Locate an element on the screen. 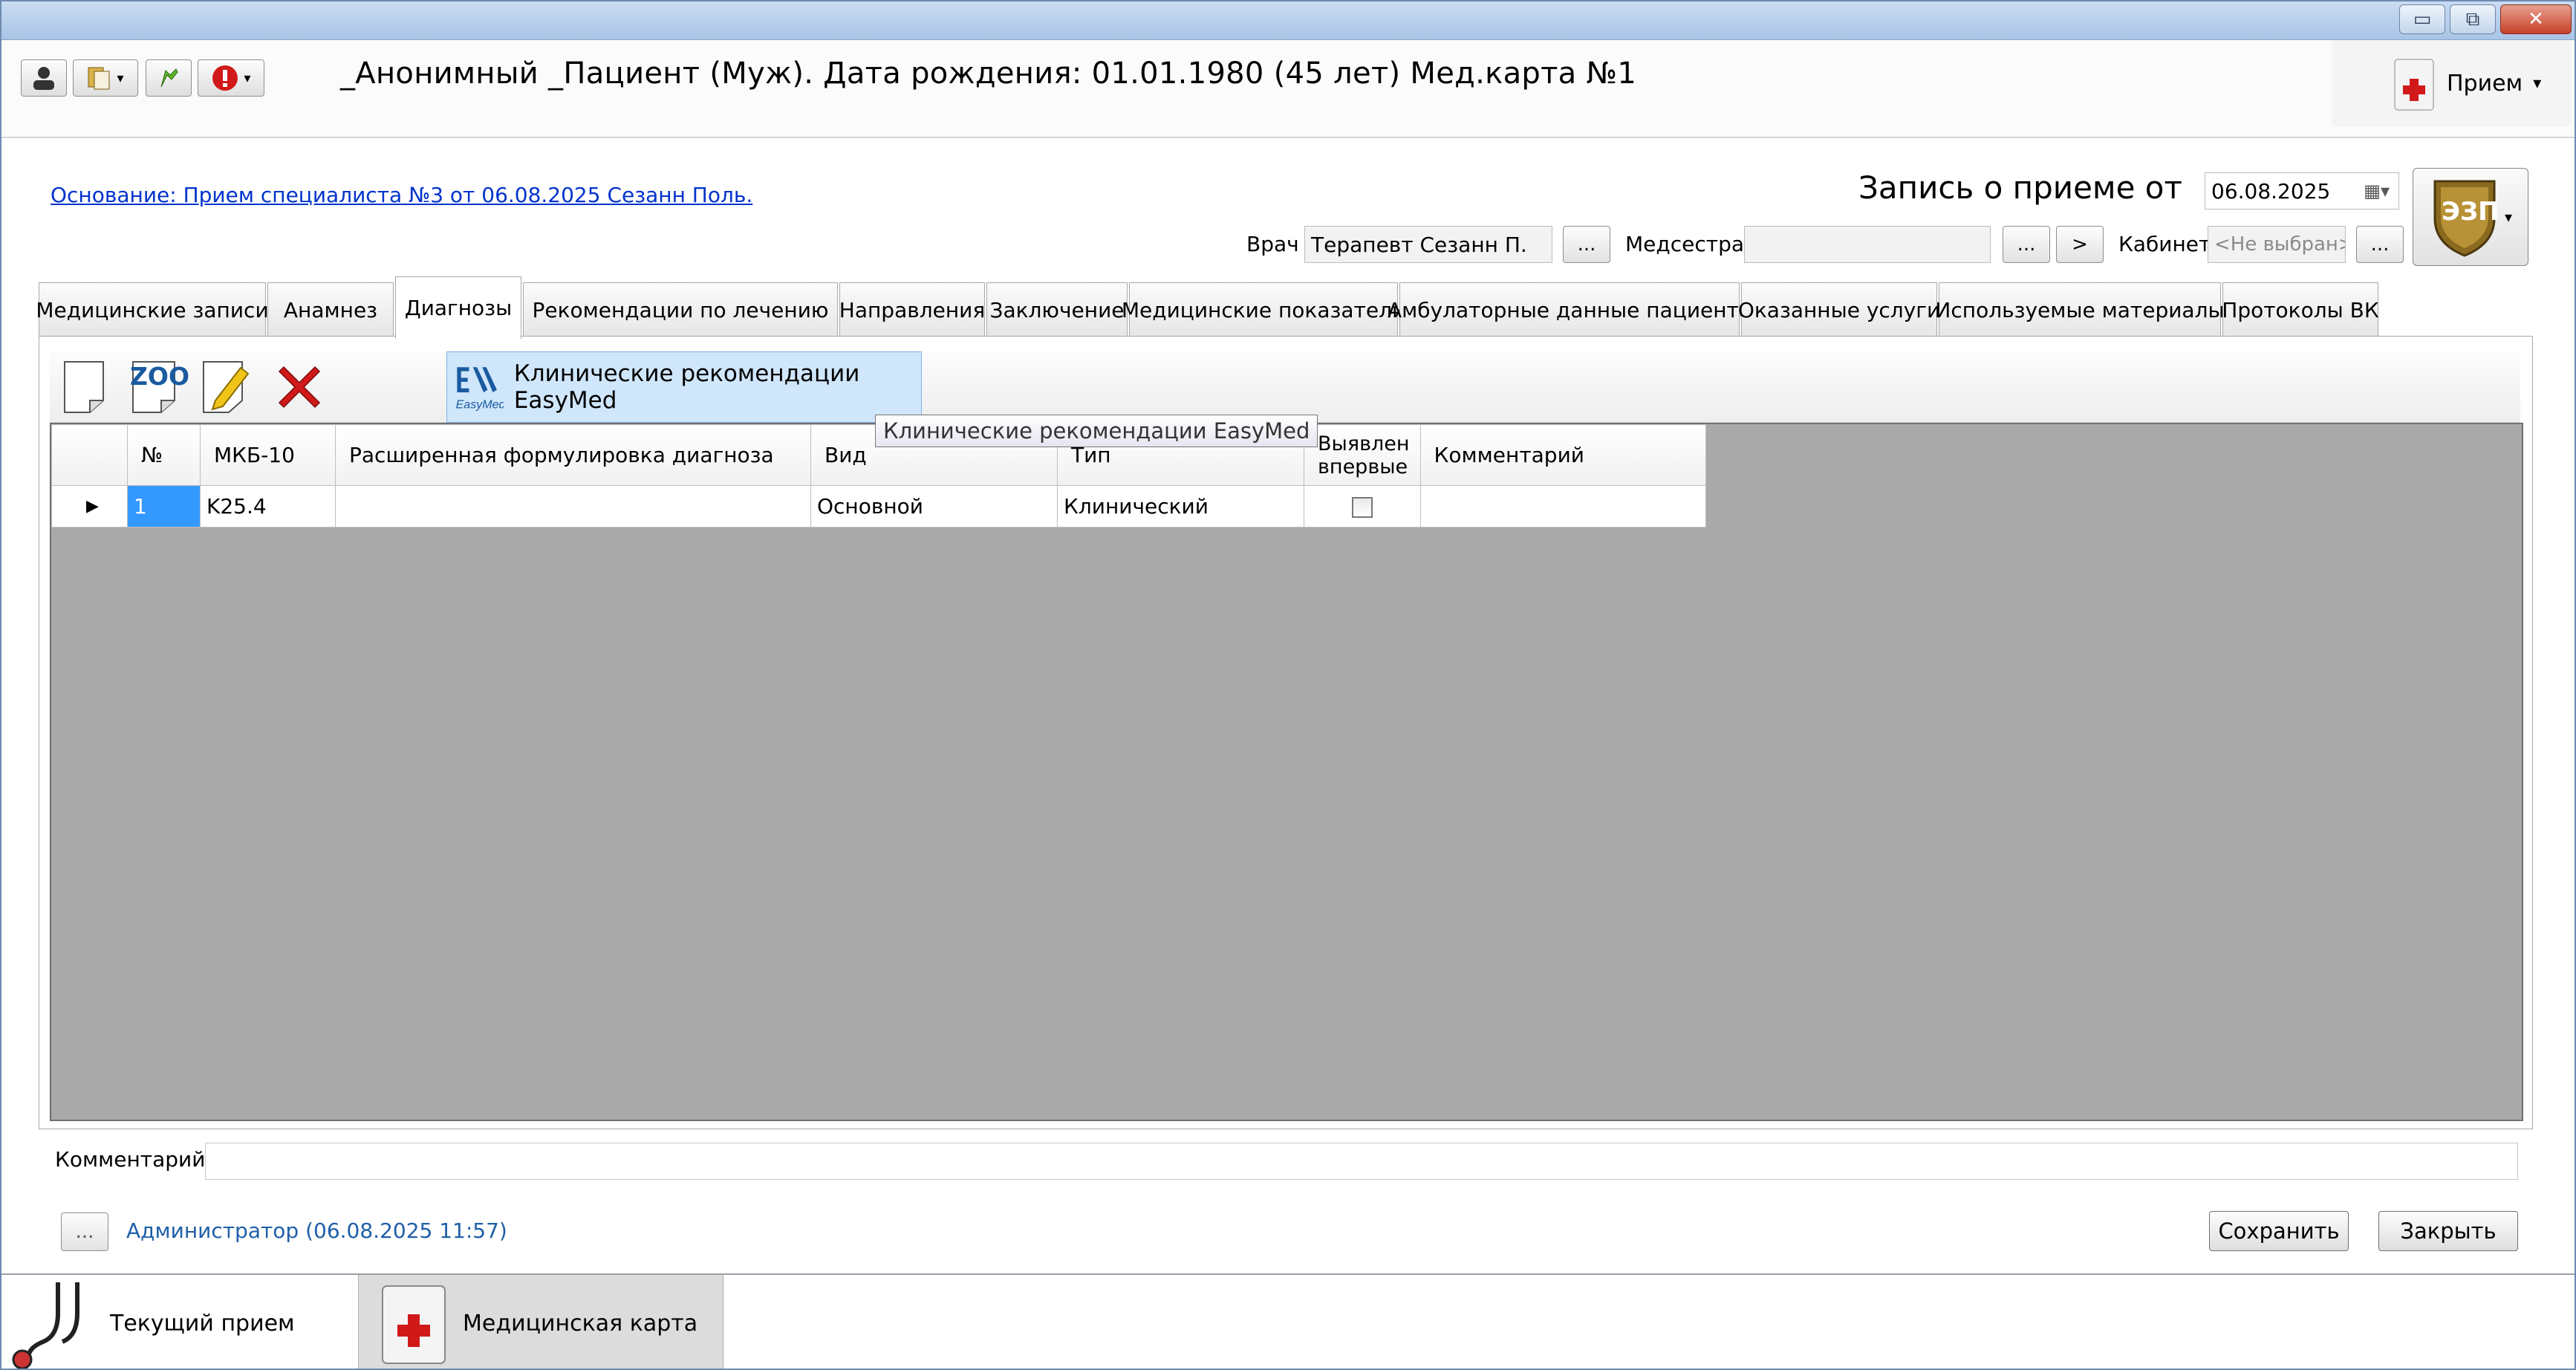 The width and height of the screenshot is (2576, 1370). close-button: Закрыть is located at coordinates (2448, 1231).